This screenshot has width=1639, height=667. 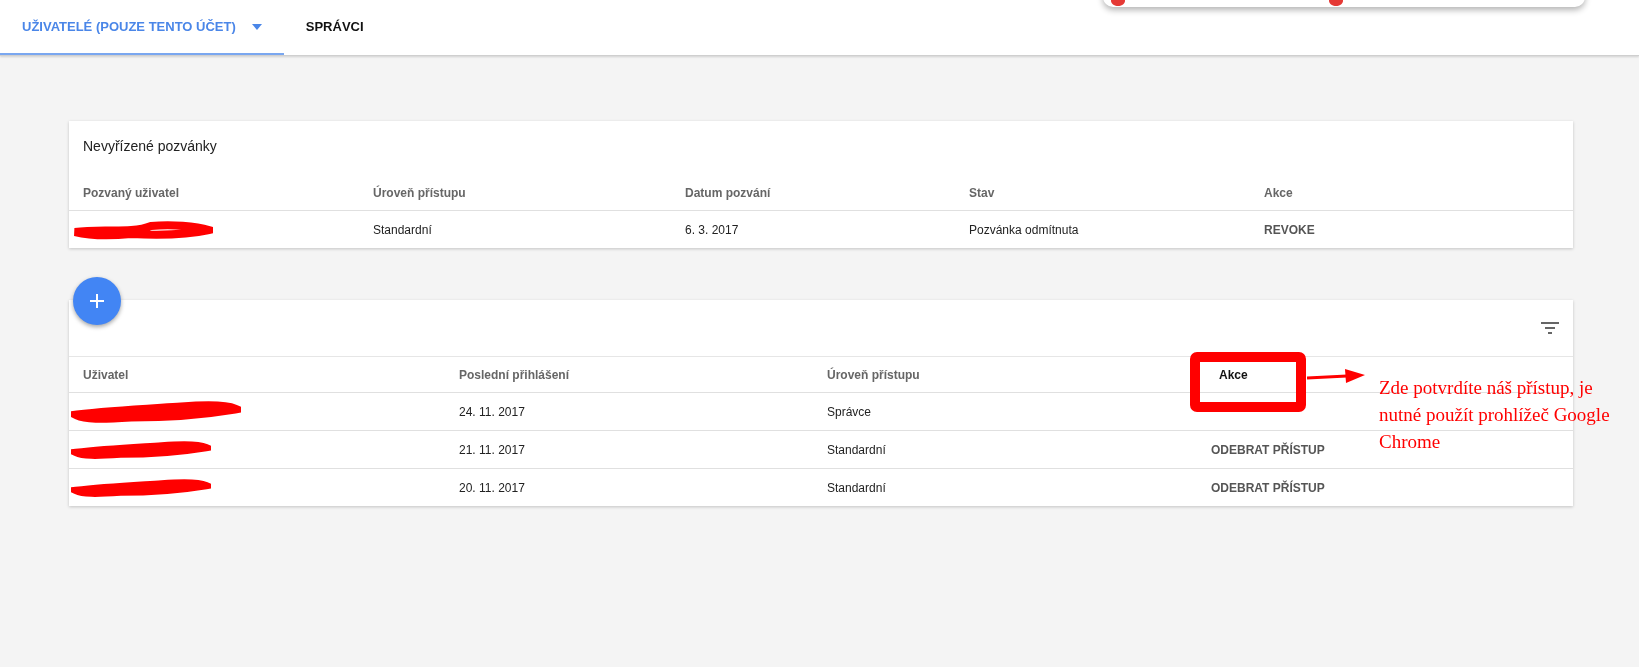 What do you see at coordinates (106, 374) in the screenshot?
I see `column-header: Uživatel` at bounding box center [106, 374].